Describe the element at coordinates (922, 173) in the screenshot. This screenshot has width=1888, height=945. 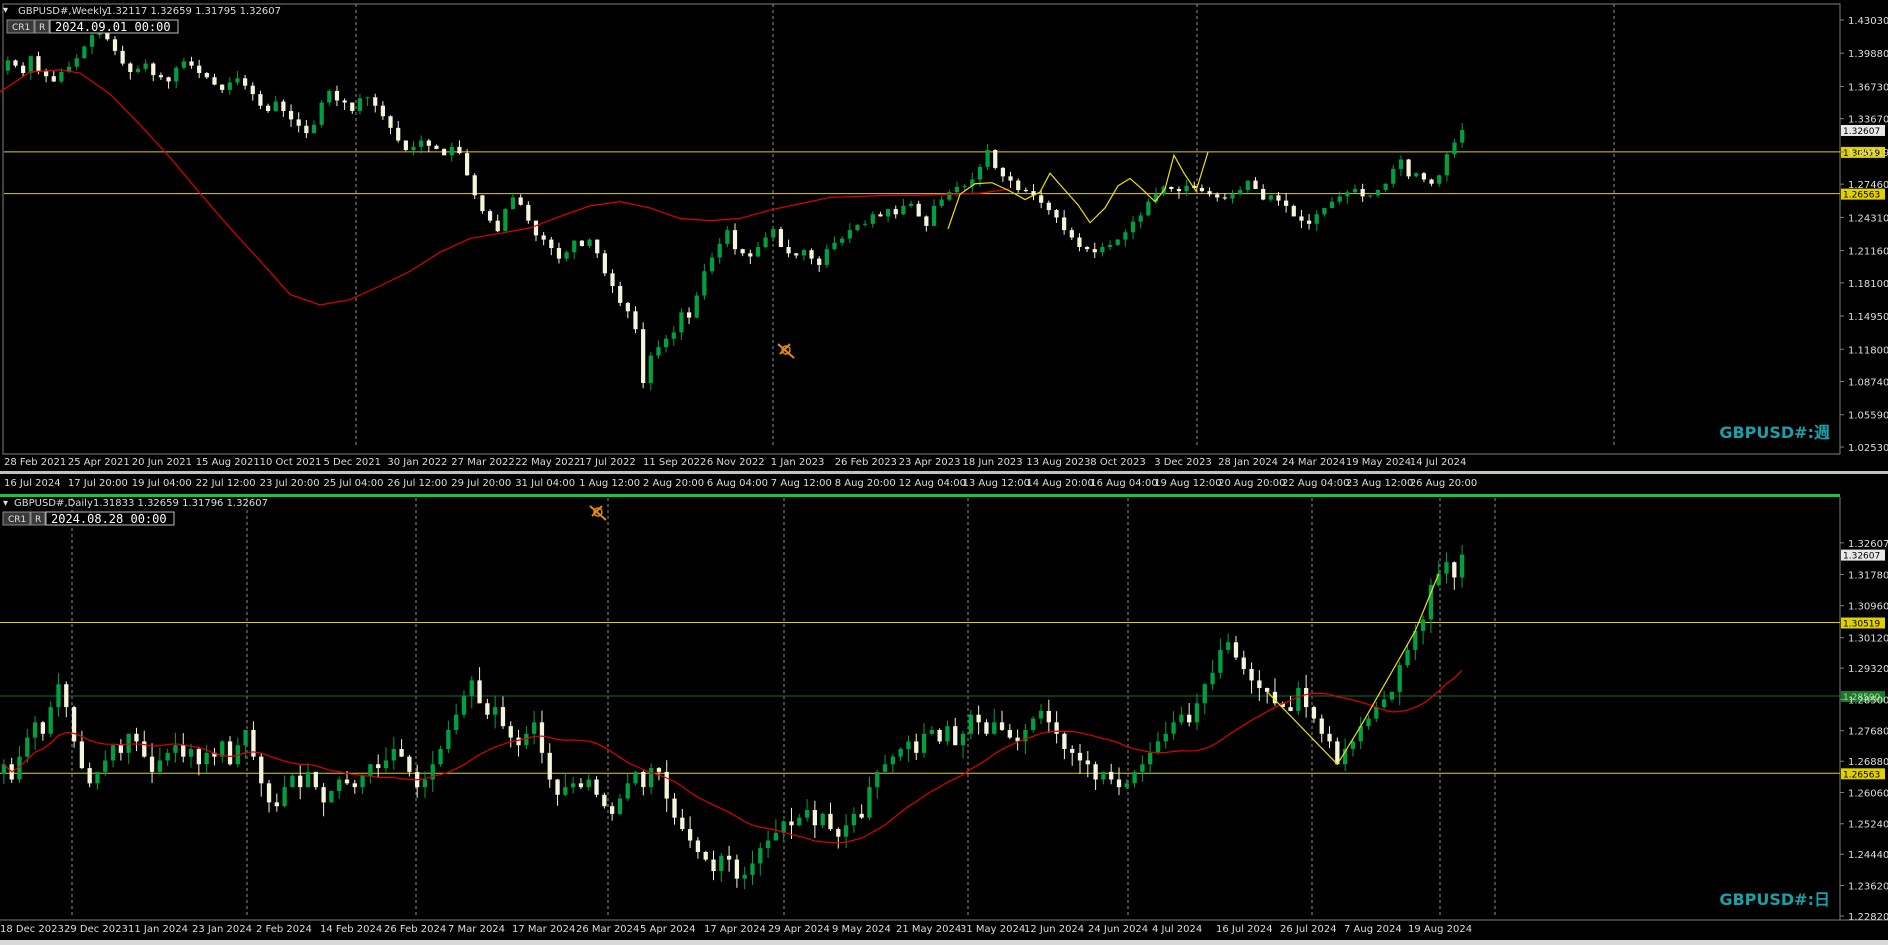
I see `weekly-horizontal-lines` at that location.